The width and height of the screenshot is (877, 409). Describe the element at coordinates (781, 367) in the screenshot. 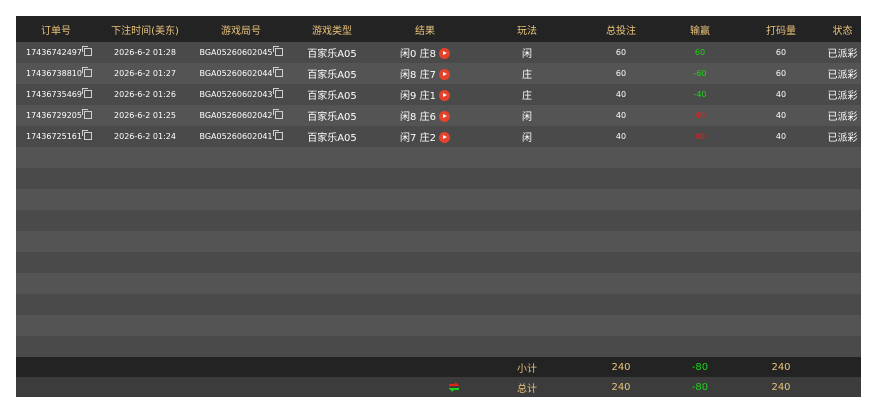

I see `subtotal-code: 240` at that location.